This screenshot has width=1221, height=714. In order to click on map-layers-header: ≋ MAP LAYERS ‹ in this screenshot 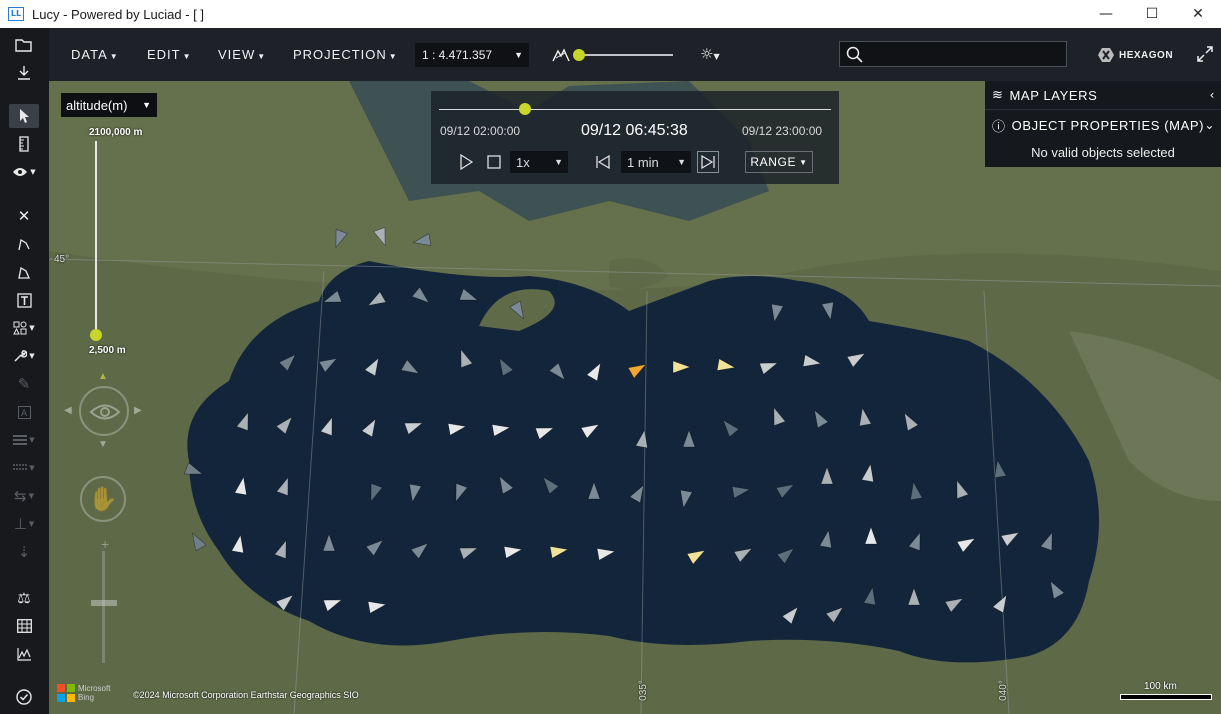, I will do `click(1103, 95)`.